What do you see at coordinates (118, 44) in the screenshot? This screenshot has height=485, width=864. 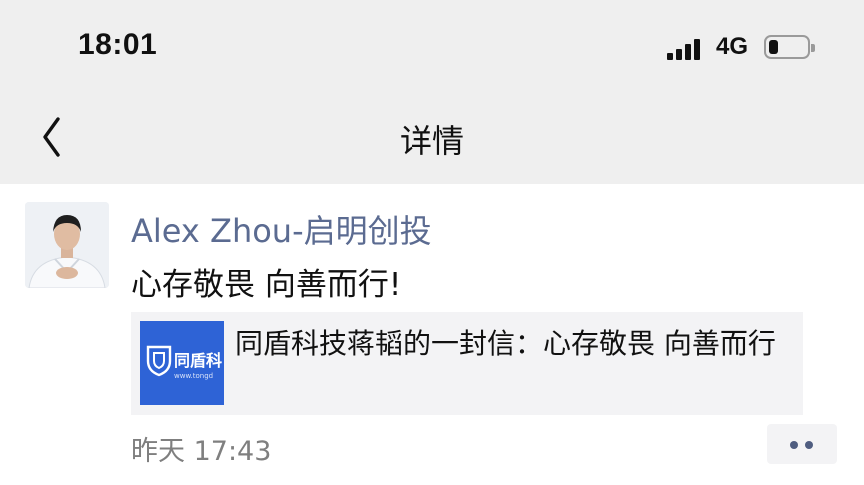 I see `status-time: 18:01` at bounding box center [118, 44].